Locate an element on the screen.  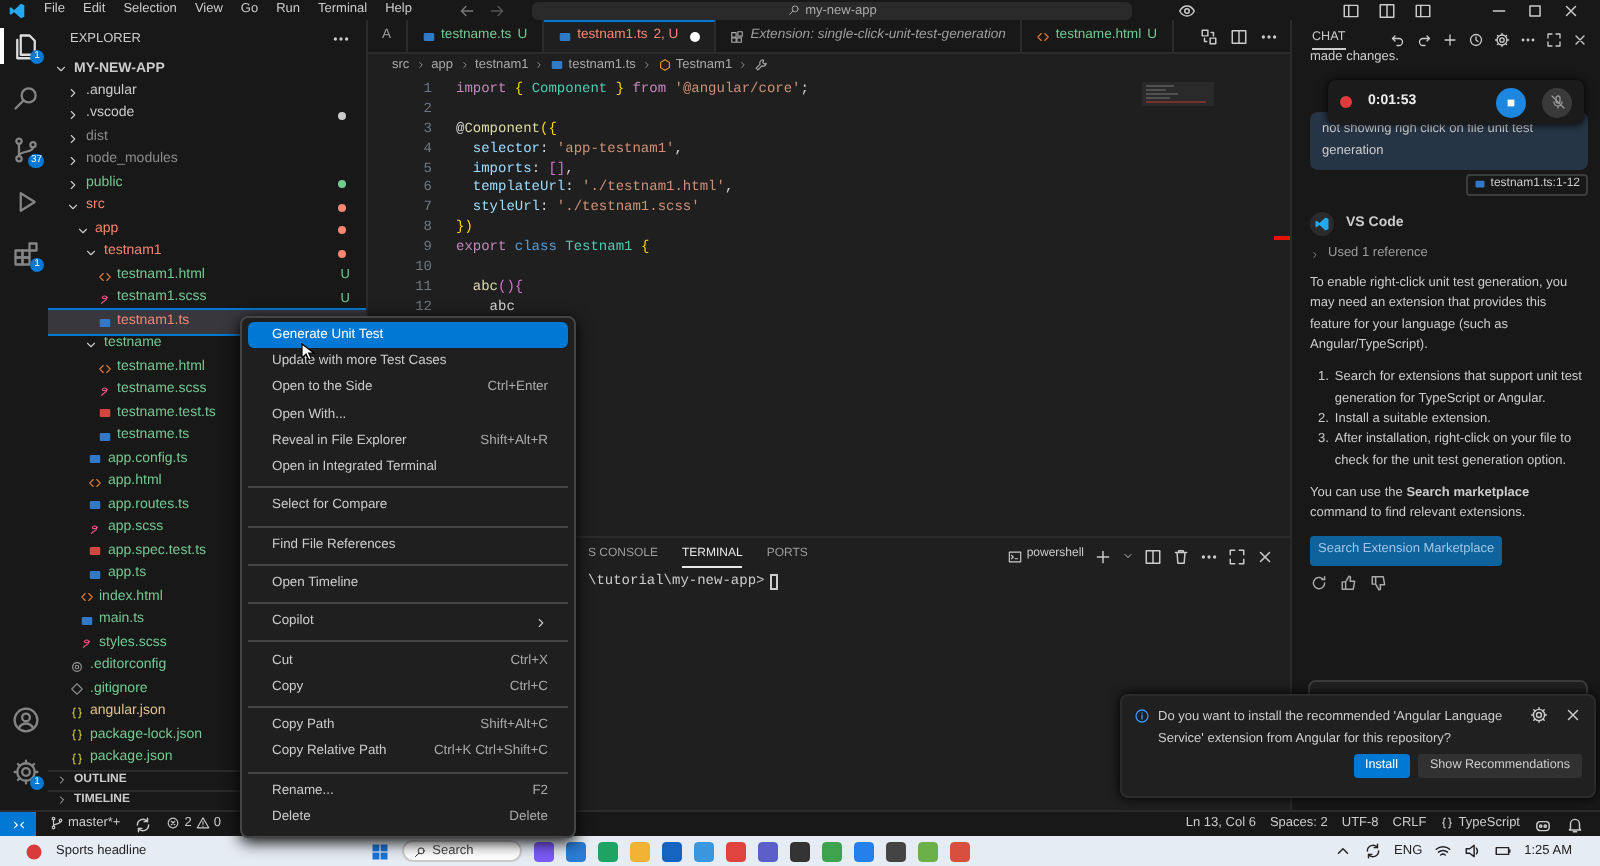
files-icon is located at coordinates (26, 46).